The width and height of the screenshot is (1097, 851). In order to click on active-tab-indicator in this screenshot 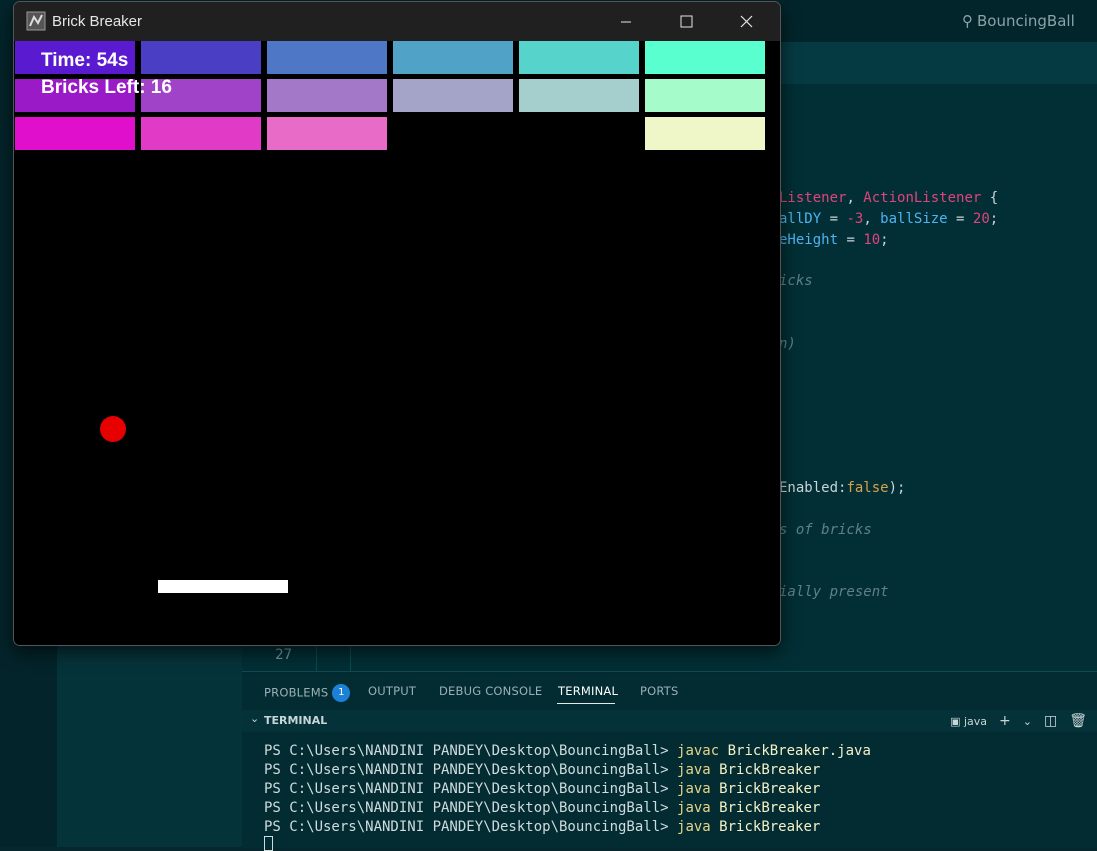, I will do `click(586, 703)`.